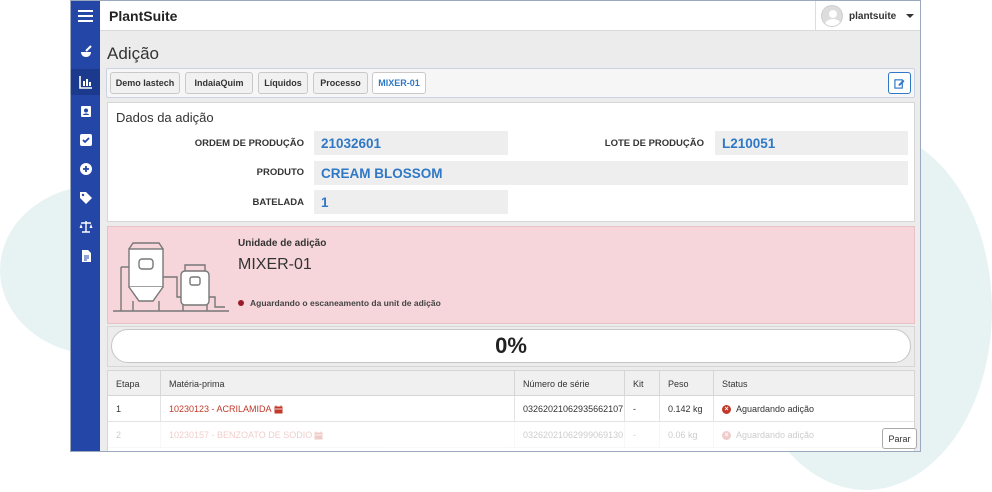 The image size is (992, 492). What do you see at coordinates (399, 83) in the screenshot?
I see `breadcrumb-item-current: MIXER-01` at bounding box center [399, 83].